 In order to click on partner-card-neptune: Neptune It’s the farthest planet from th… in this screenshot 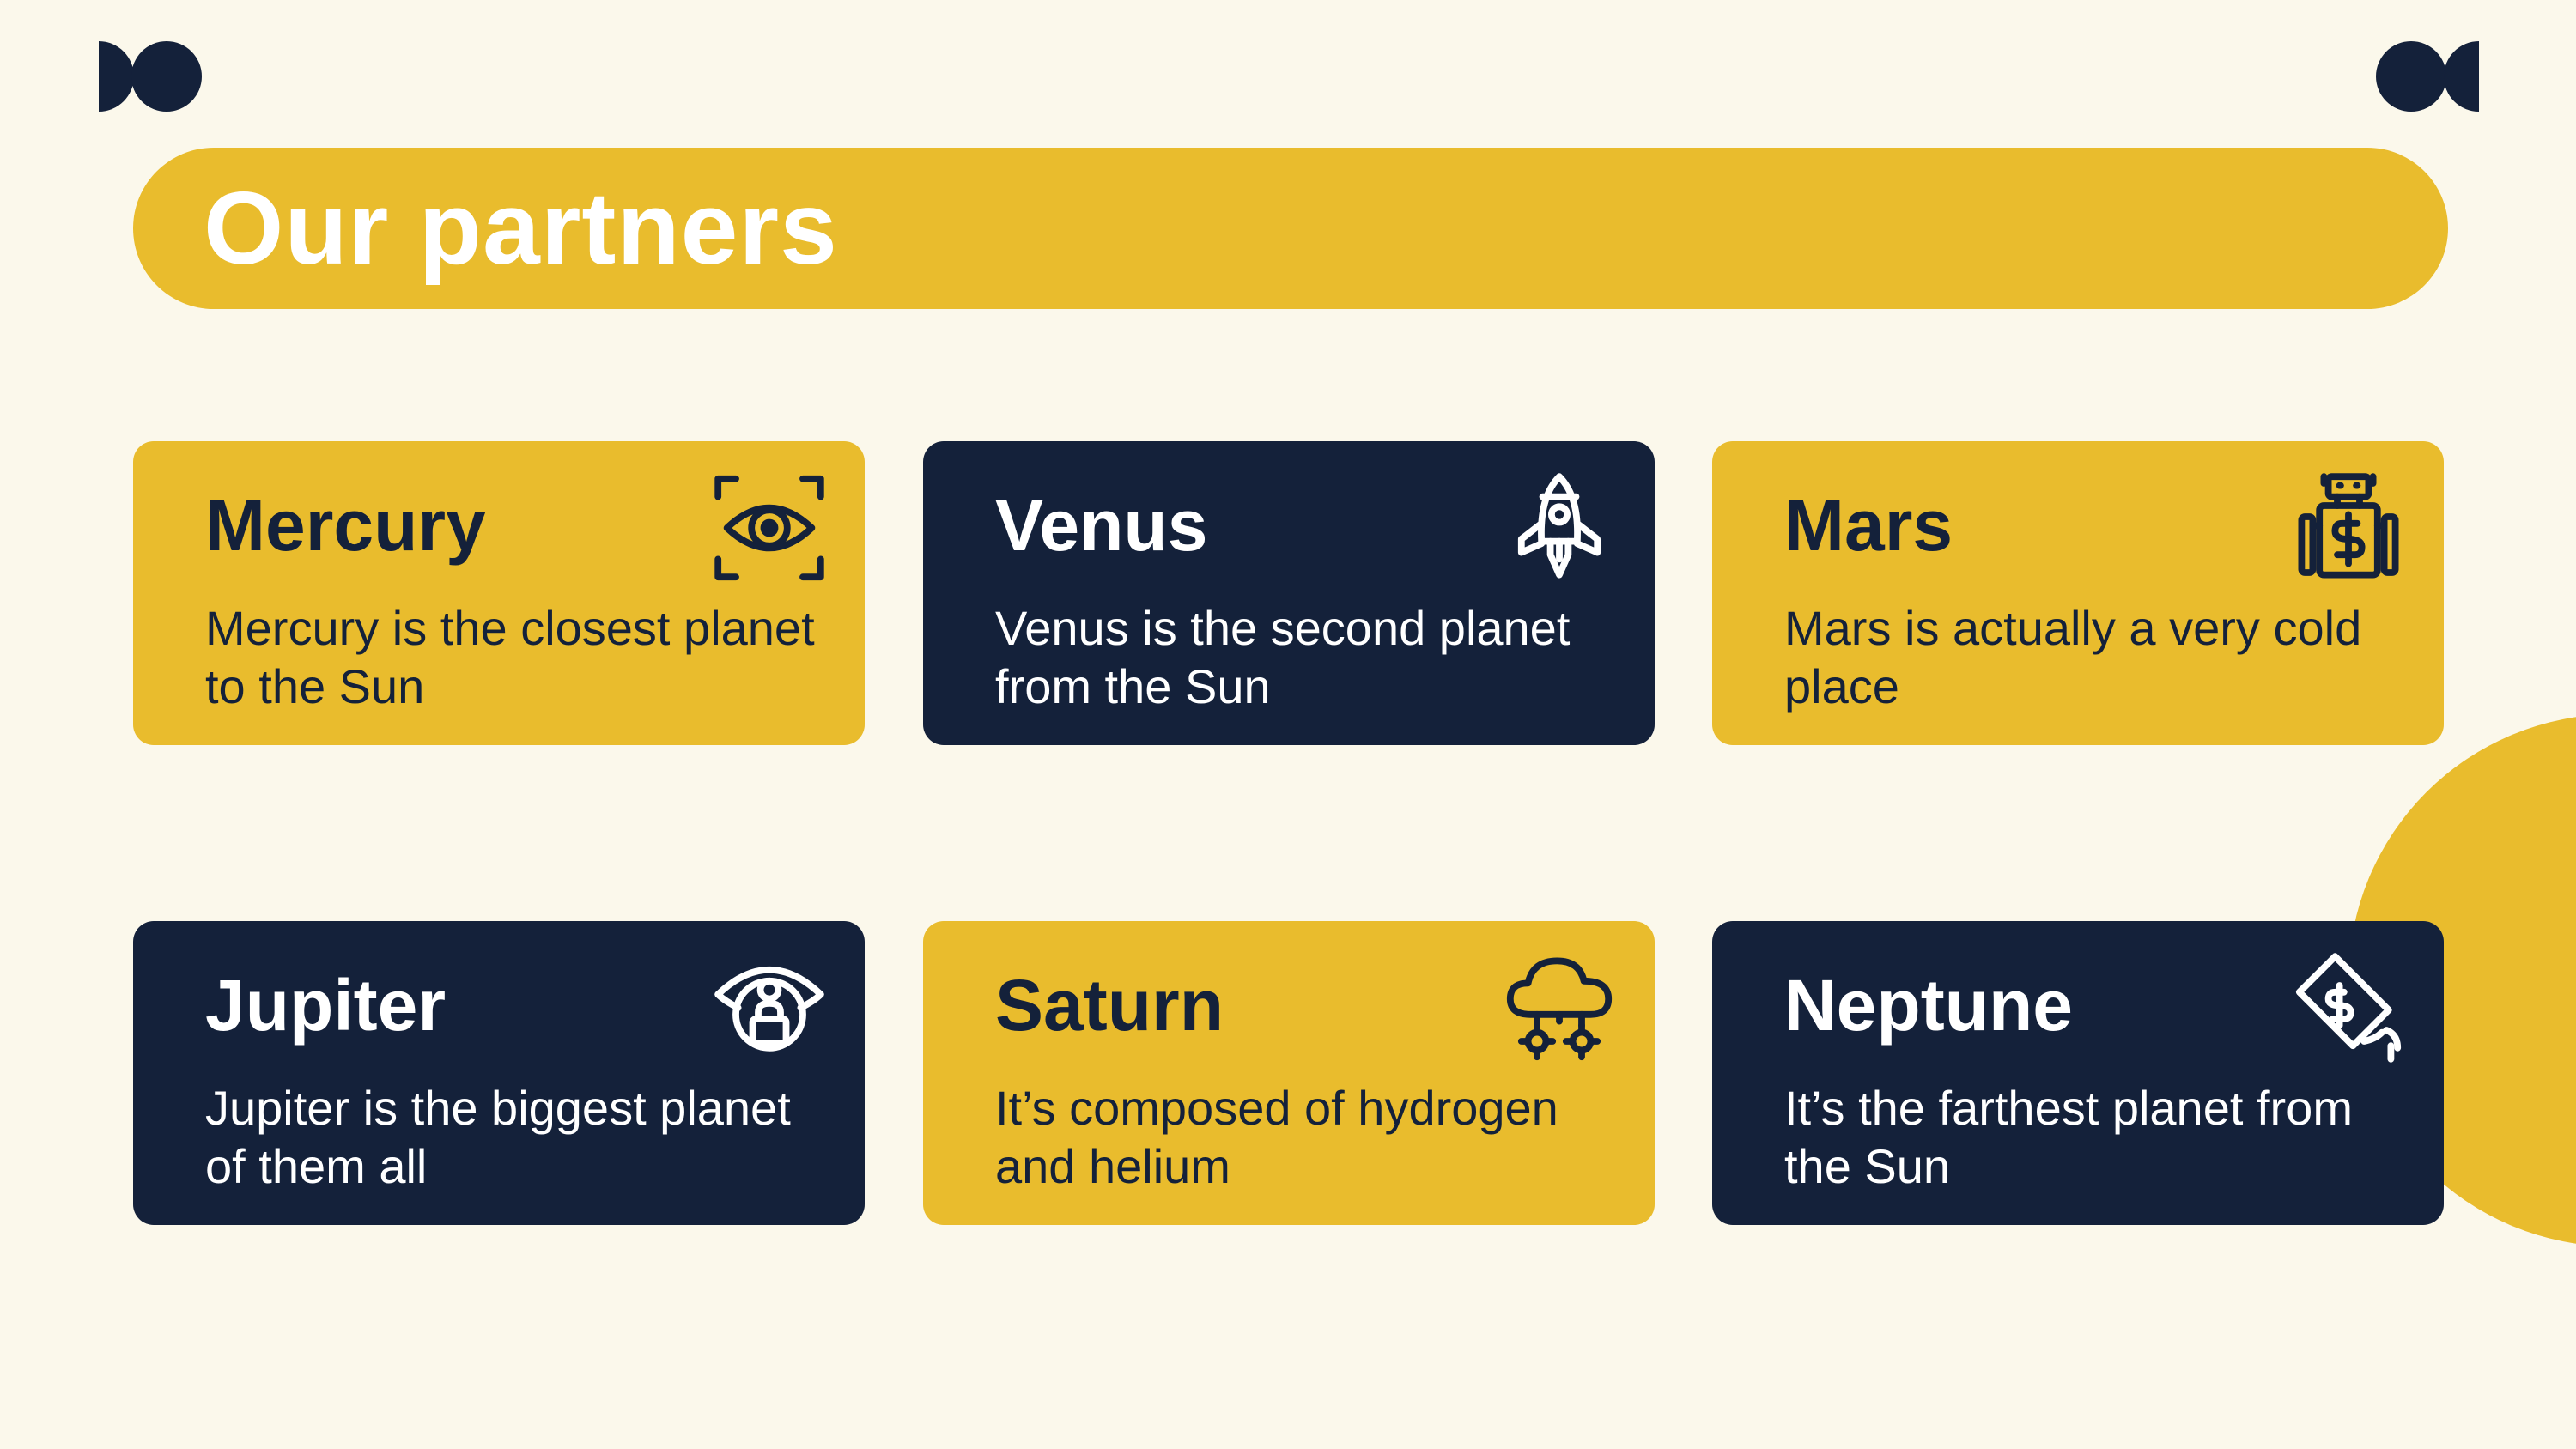, I will do `click(2078, 1073)`.